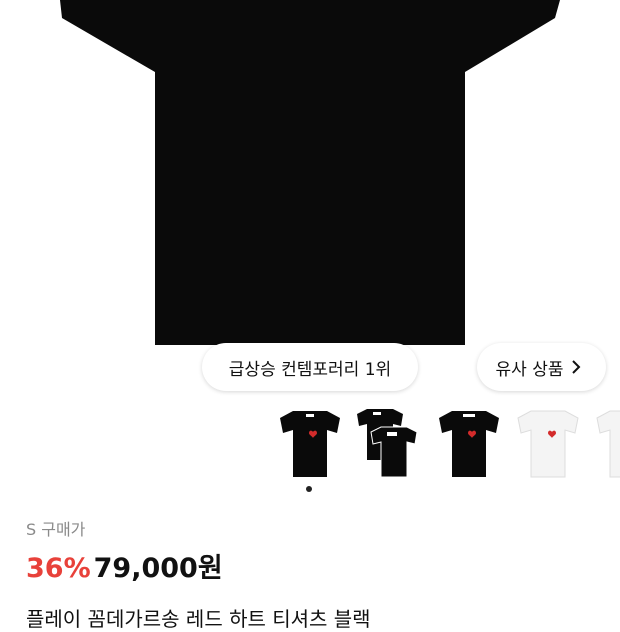 The image size is (620, 632). I want to click on similar-products-button: 유사 상품, so click(541, 367).